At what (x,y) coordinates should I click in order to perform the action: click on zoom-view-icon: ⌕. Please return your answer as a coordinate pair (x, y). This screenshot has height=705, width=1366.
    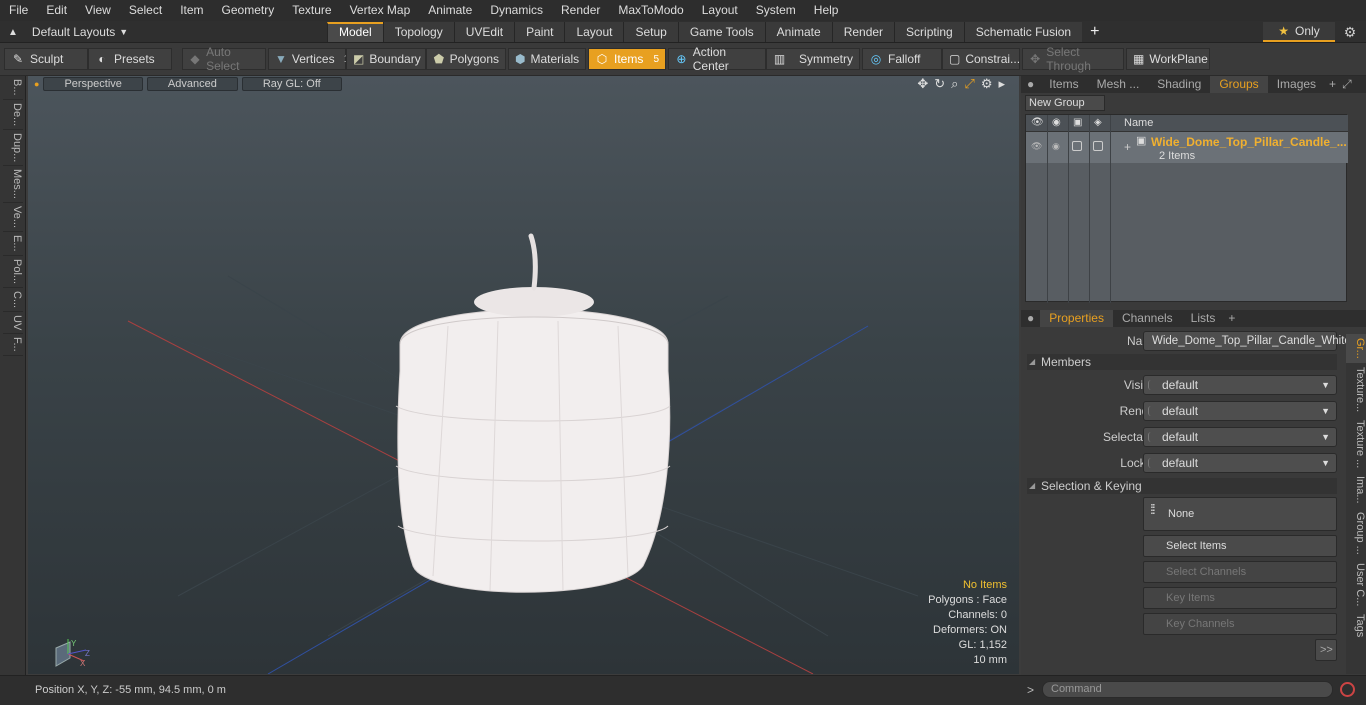
    Looking at the image, I should click on (954, 84).